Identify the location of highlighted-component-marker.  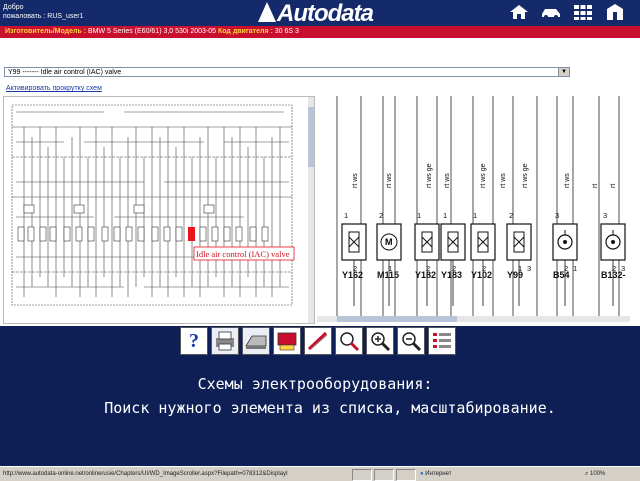
(191, 234).